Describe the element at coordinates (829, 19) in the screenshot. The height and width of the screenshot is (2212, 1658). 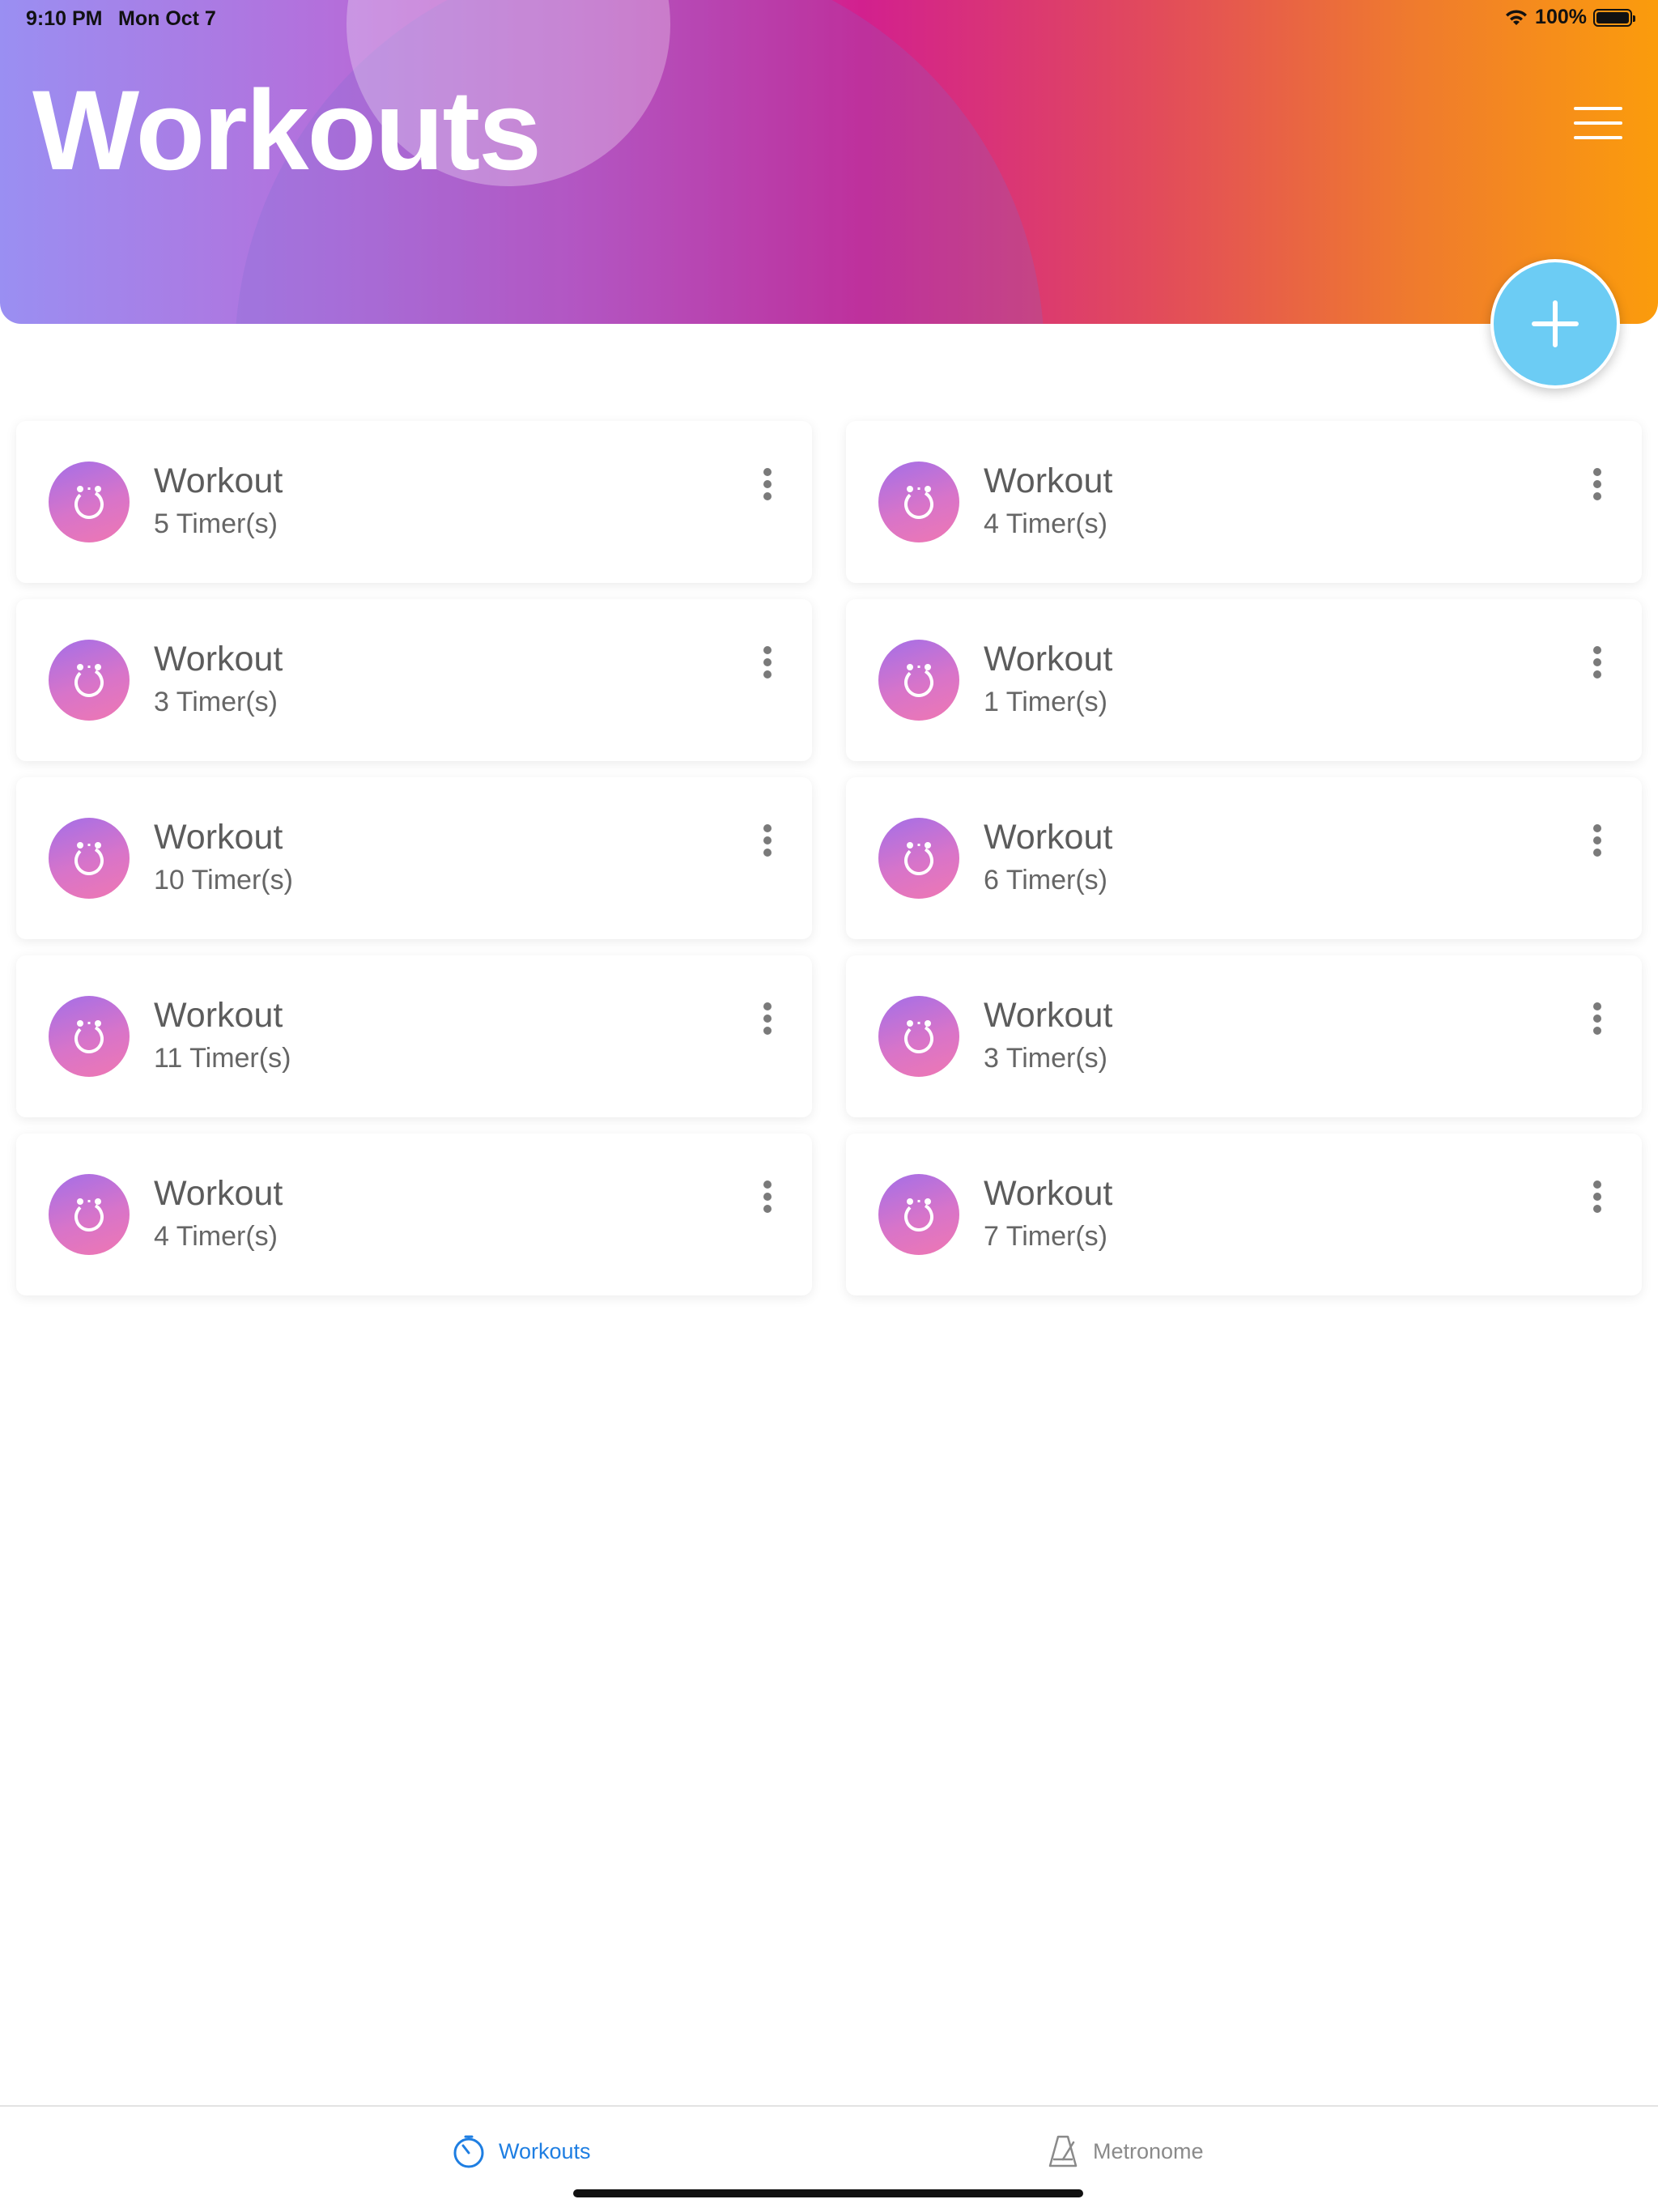
I see `status-bar: 9:10 PM Mon Oct 7 100%` at that location.